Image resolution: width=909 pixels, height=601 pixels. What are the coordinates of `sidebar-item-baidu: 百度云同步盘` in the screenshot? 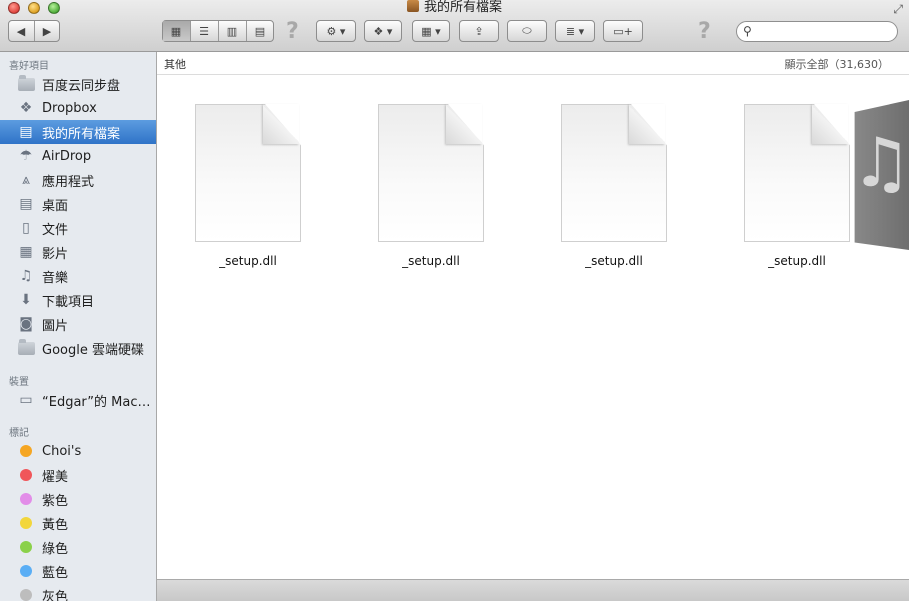 It's located at (78, 84).